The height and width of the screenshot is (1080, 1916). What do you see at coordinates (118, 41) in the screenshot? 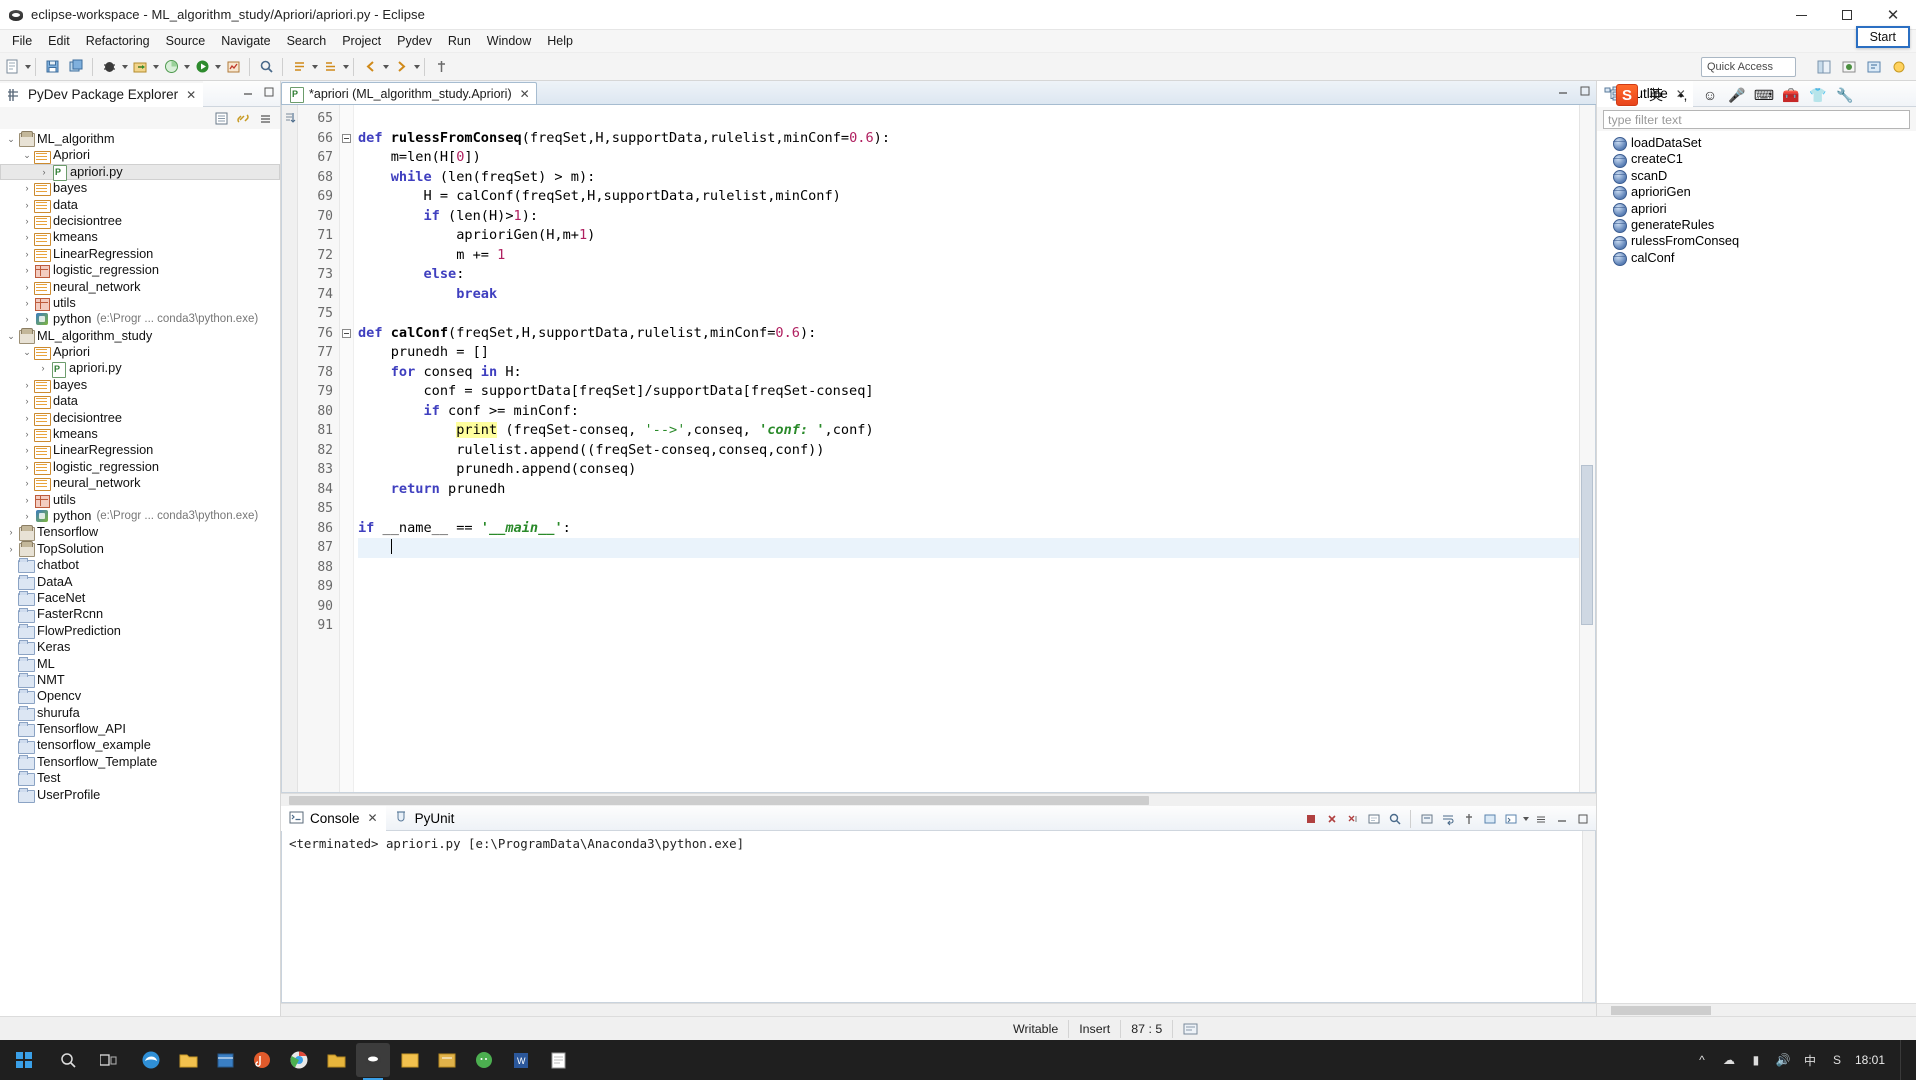
I see `menu-refactoring: Refactoring` at bounding box center [118, 41].